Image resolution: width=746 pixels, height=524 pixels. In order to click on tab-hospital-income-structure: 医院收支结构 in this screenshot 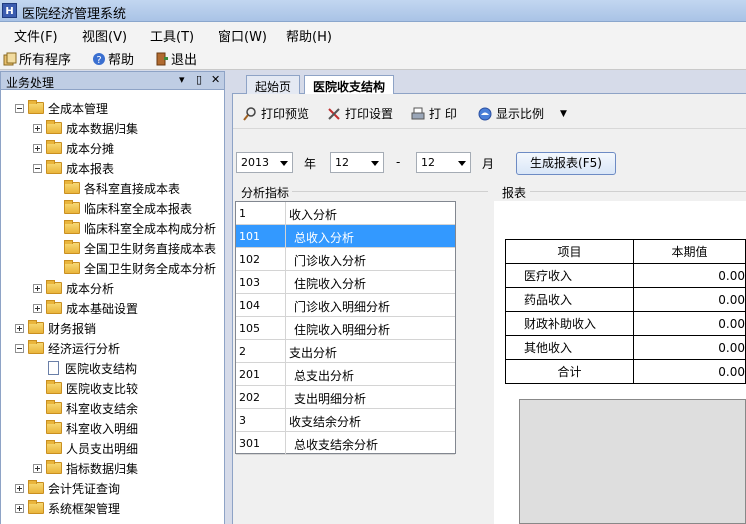, I will do `click(349, 85)`.